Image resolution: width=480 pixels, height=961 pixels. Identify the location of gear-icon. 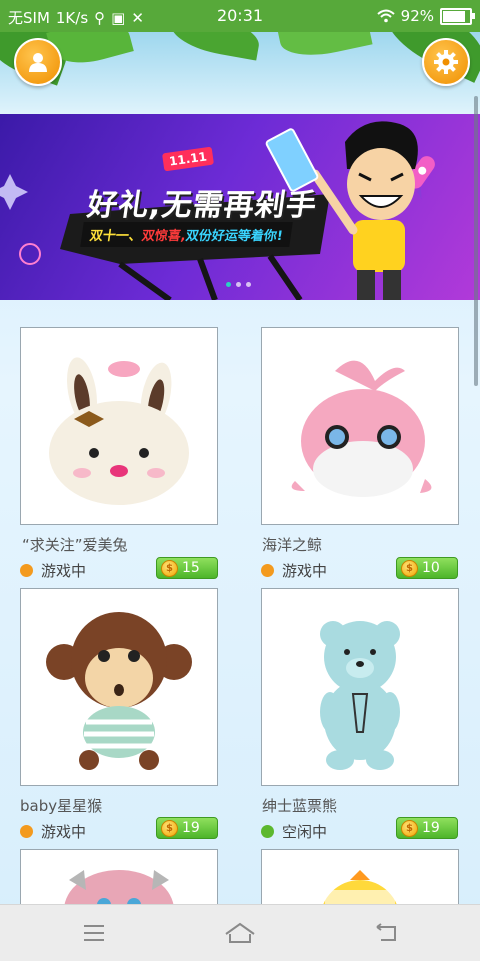
(446, 62).